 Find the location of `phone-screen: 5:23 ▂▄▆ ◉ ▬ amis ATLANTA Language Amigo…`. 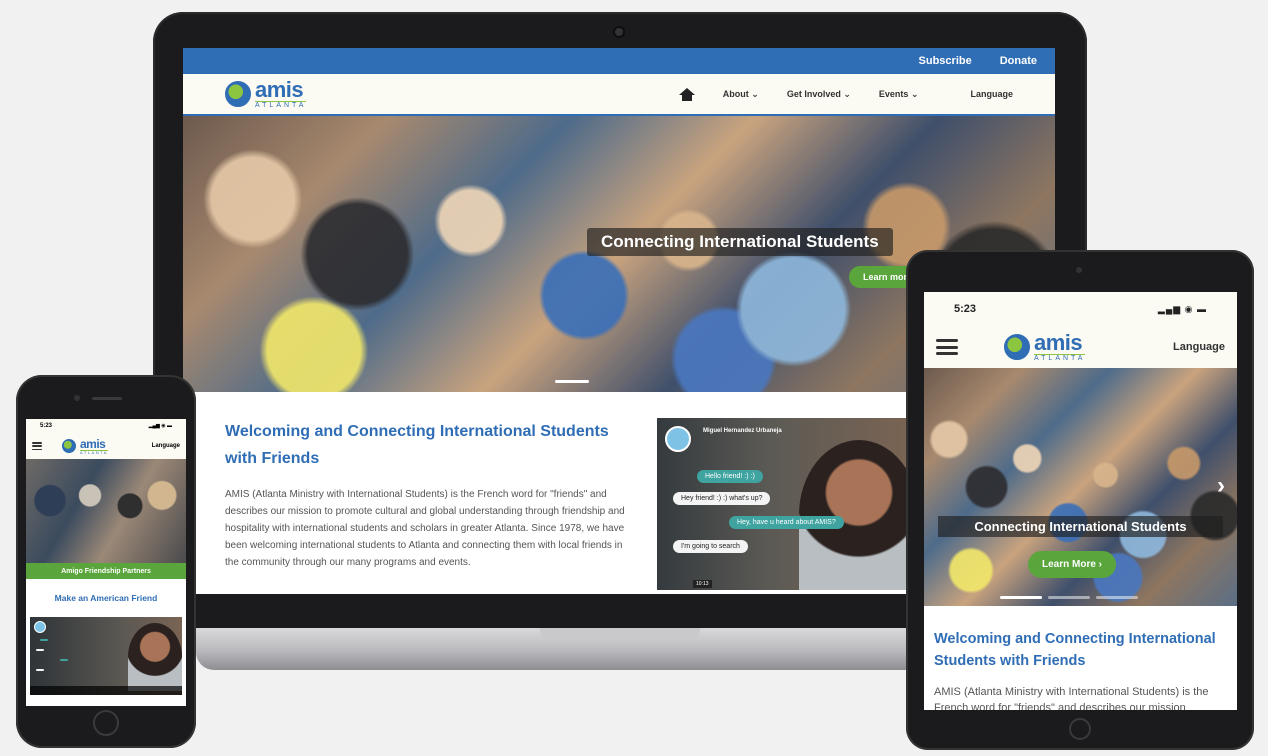

phone-screen: 5:23 ▂▄▆ ◉ ▬ amis ATLANTA Language Amigo… is located at coordinates (106, 562).